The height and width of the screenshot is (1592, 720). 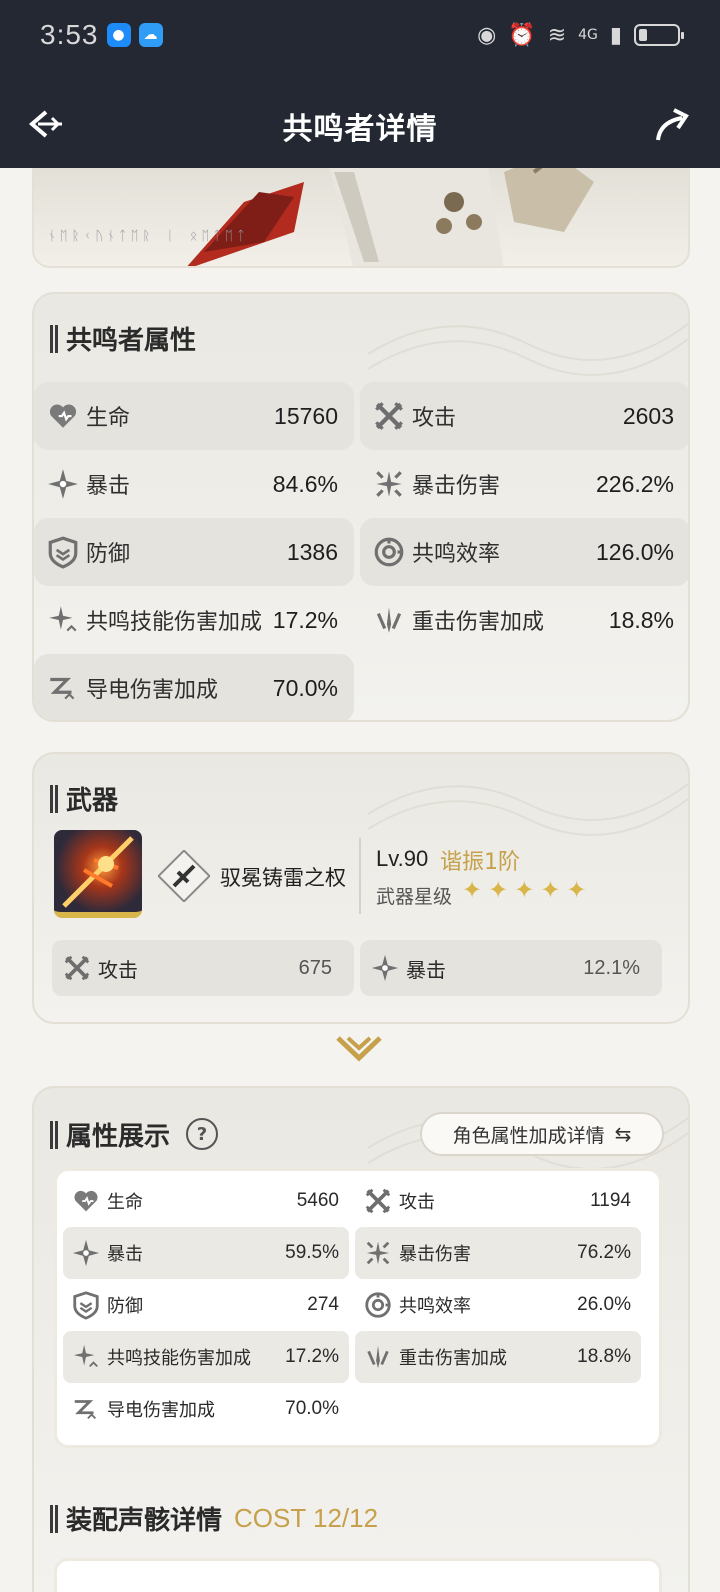 I want to click on stat-crit-damage: 暴击伤害 226.2%, so click(x=524, y=484).